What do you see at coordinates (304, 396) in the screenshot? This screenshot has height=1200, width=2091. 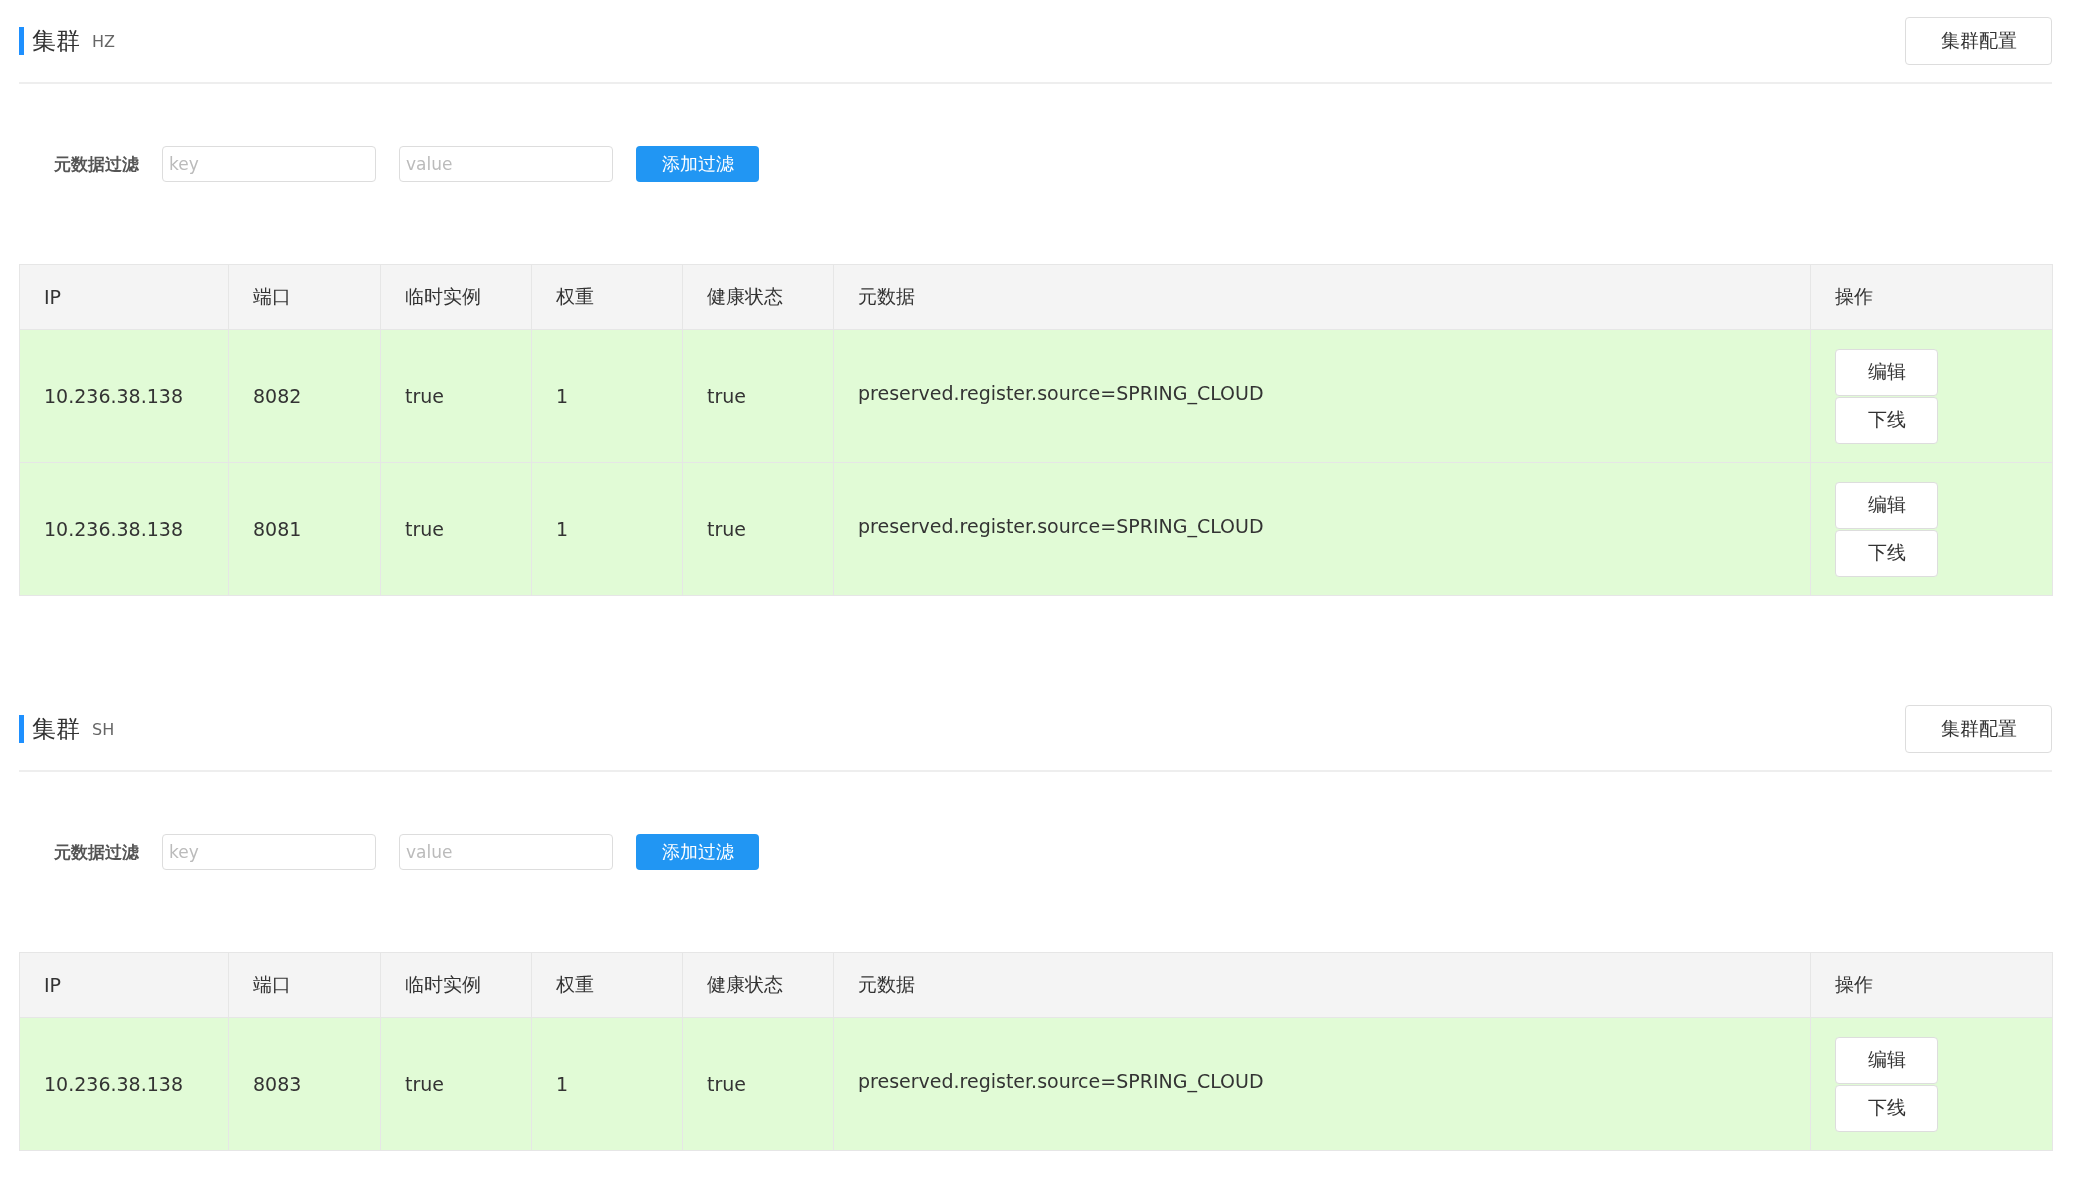 I see `table-cell: 8082` at bounding box center [304, 396].